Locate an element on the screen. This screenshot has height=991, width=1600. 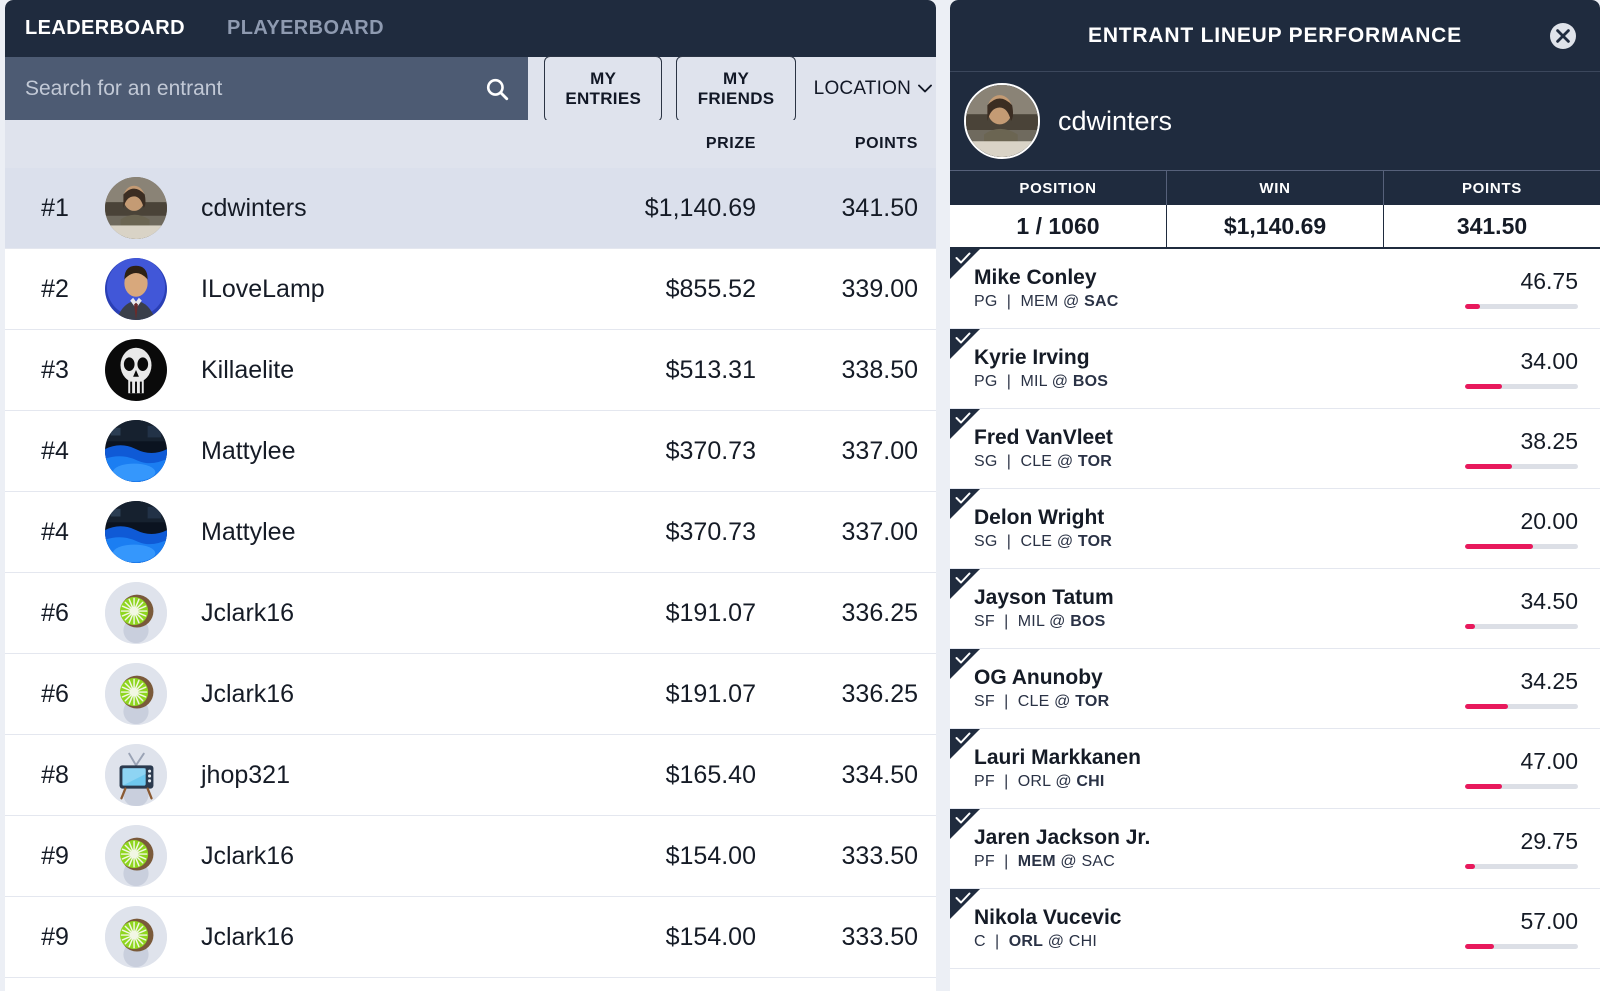
player-score: 47.00 is located at coordinates (1549, 761).